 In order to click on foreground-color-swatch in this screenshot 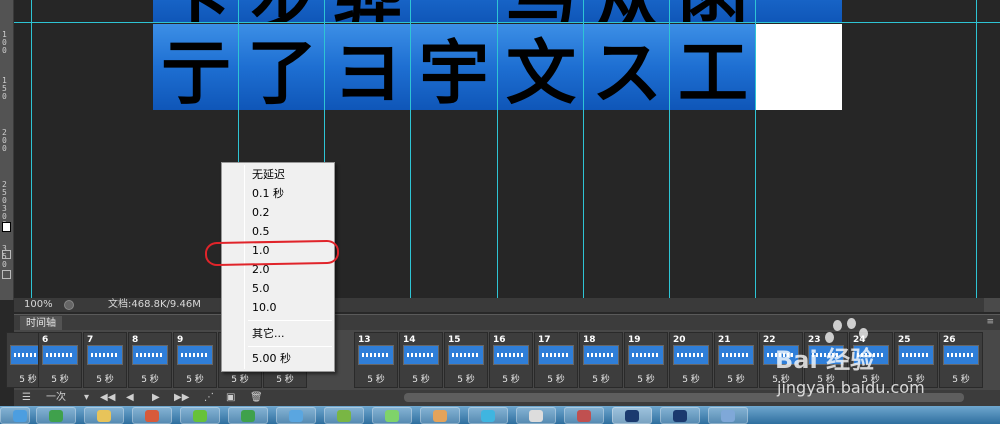, I will do `click(6, 227)`.